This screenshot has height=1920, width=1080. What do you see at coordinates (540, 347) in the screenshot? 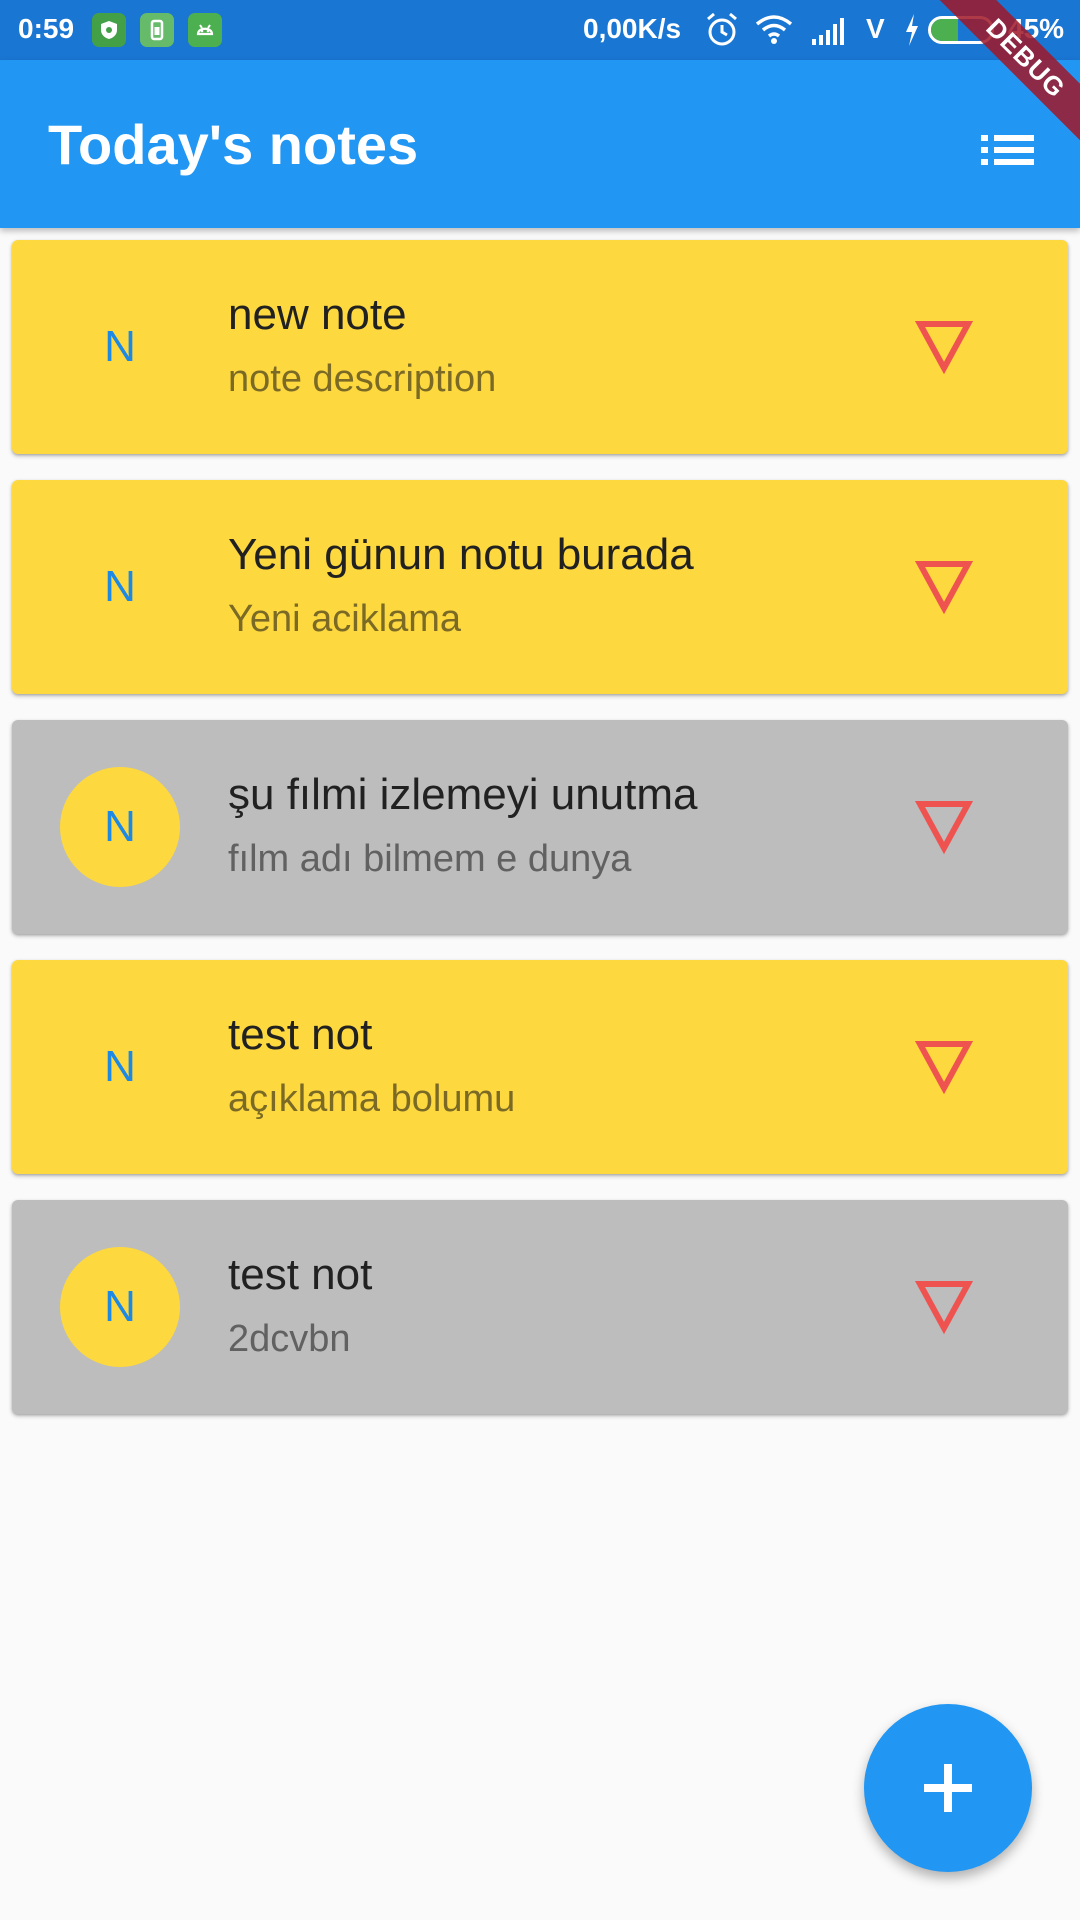
I see `note-card: N new note note description` at bounding box center [540, 347].